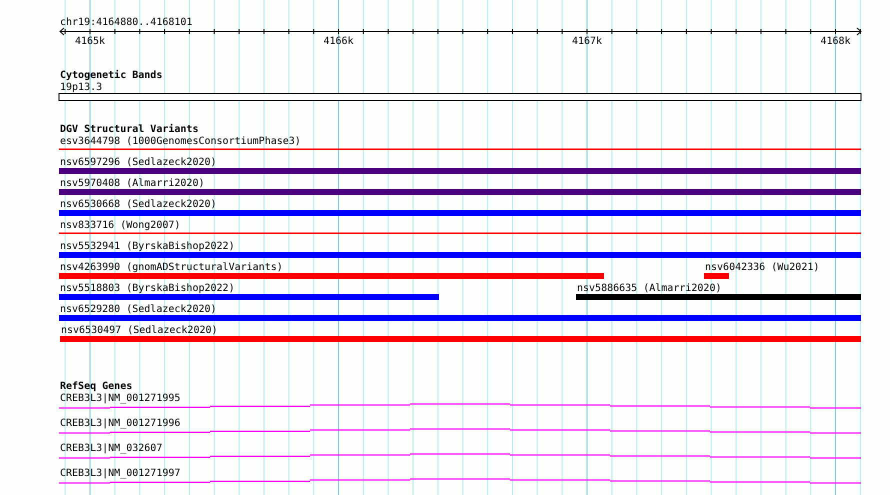 This screenshot has height=495, width=890. Describe the element at coordinates (338, 41) in the screenshot. I see `ruler-tick-label: 4166k` at that location.